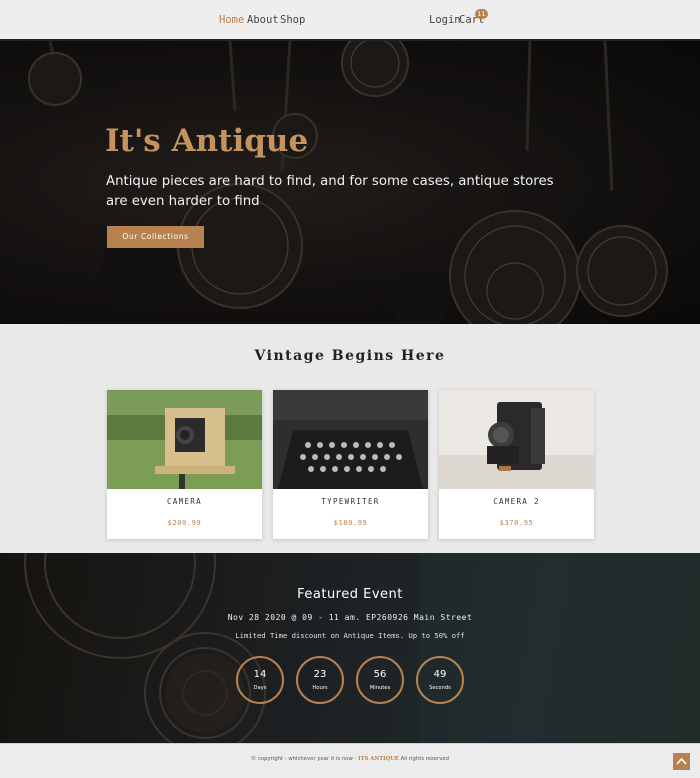 The image size is (700, 778). Describe the element at coordinates (481, 14) in the screenshot. I see `cart-count-badge: 11` at that location.